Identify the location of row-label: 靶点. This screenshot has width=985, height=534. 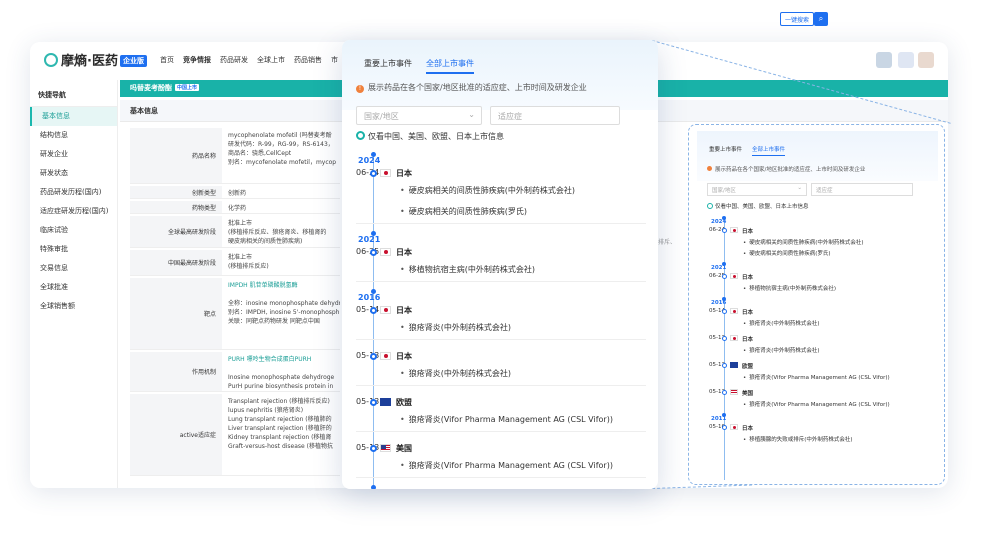
(176, 313).